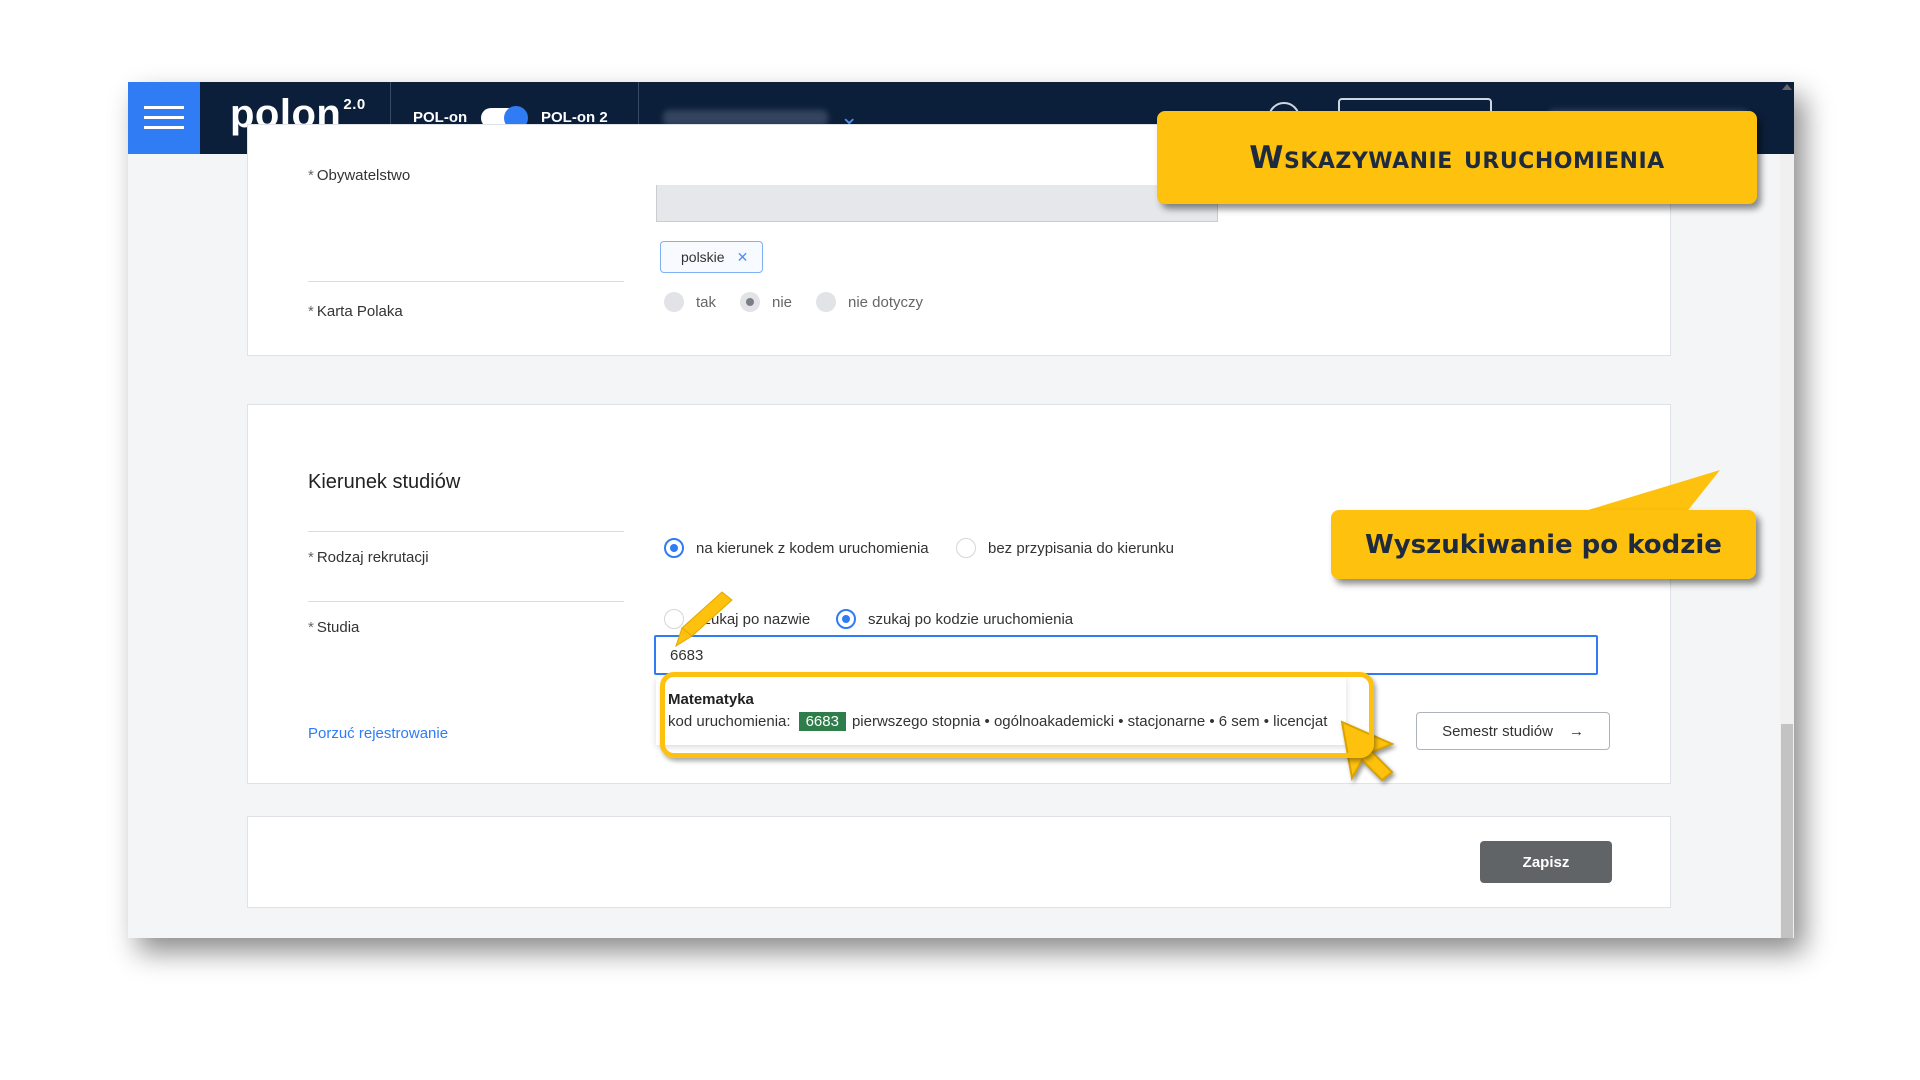 Image resolution: width=1920 pixels, height=1080 pixels. Describe the element at coordinates (704, 619) in the screenshot. I see `pencil-icon` at that location.